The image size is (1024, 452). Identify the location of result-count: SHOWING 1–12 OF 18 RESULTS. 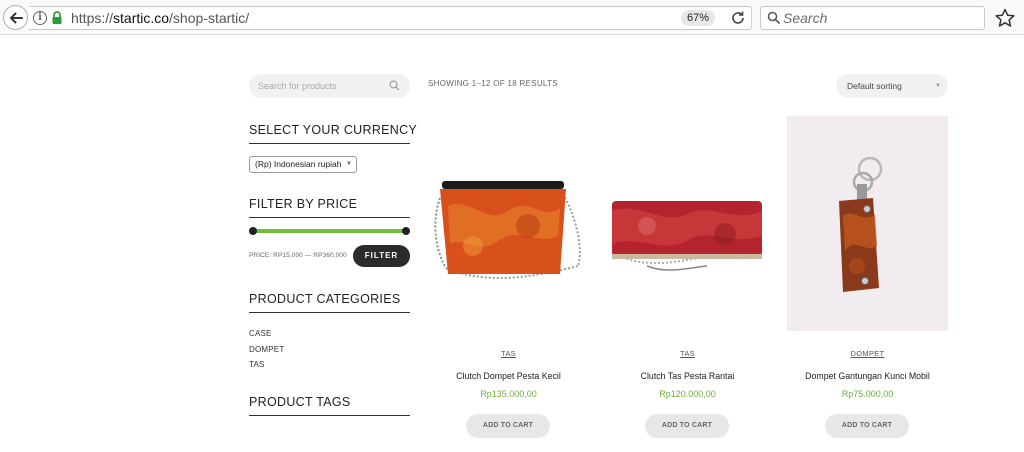
(493, 83).